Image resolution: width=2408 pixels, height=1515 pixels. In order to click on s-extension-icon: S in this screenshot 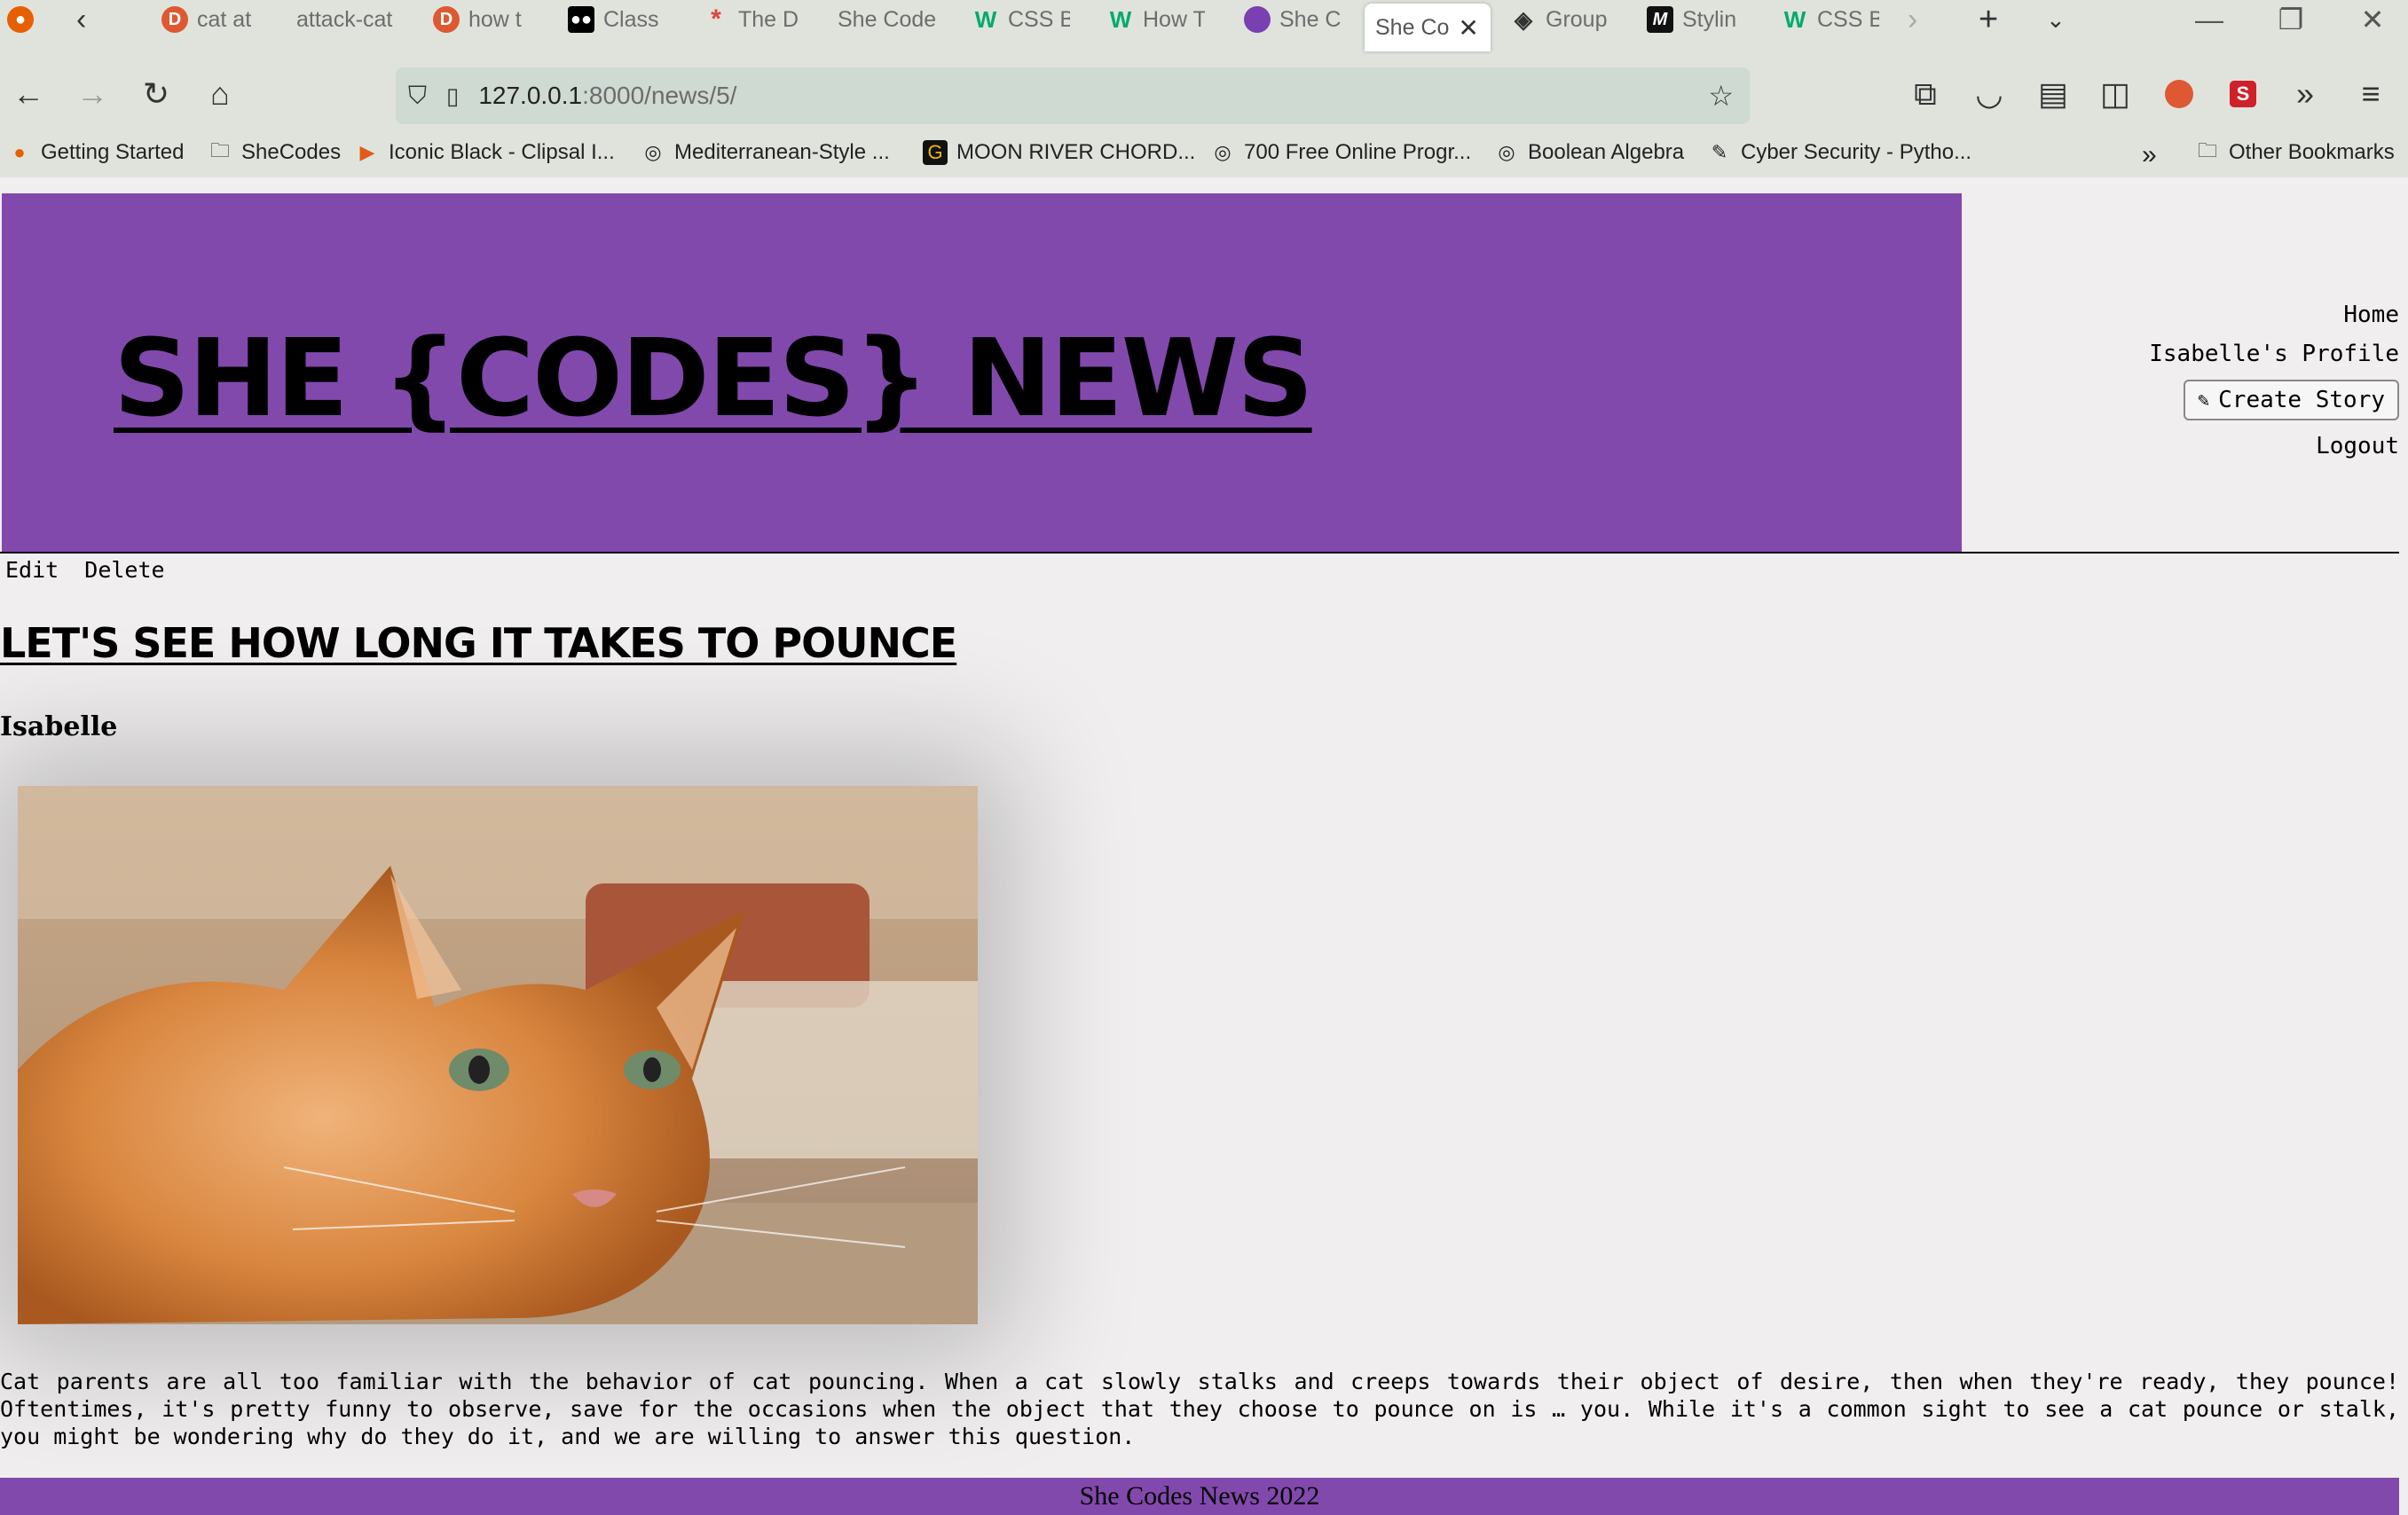, I will do `click(2243, 94)`.